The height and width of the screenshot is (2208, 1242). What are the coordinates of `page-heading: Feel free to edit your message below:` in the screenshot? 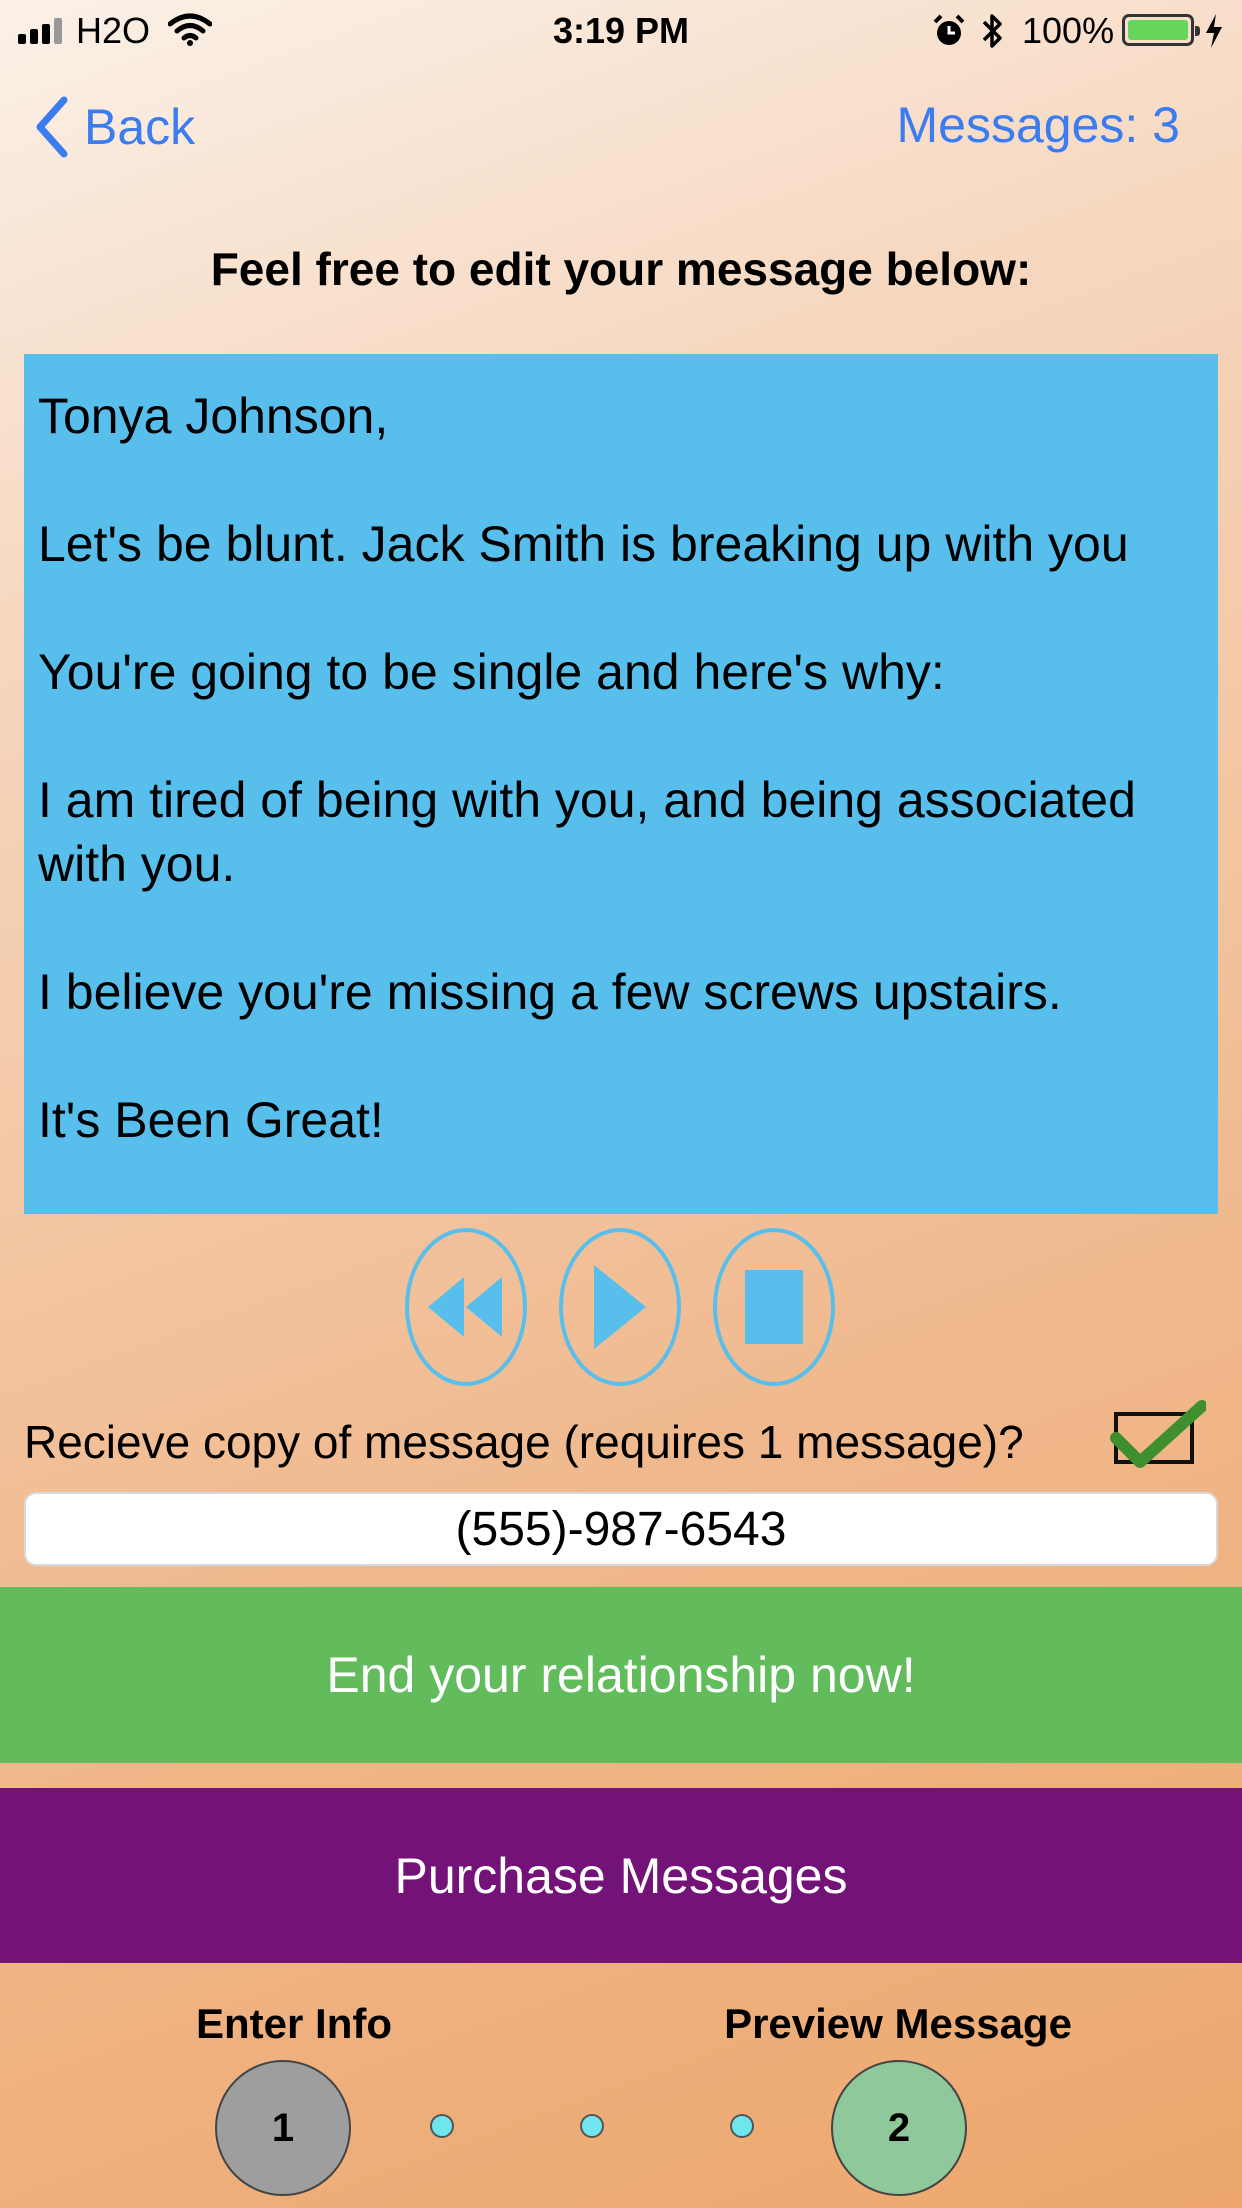 It's located at (621, 269).